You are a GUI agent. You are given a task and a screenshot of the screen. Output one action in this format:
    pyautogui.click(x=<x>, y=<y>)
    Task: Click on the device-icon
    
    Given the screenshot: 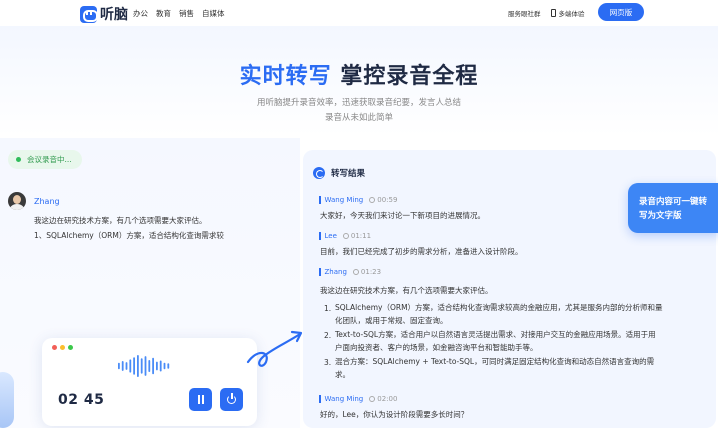 What is the action you would take?
    pyautogui.click(x=553, y=13)
    